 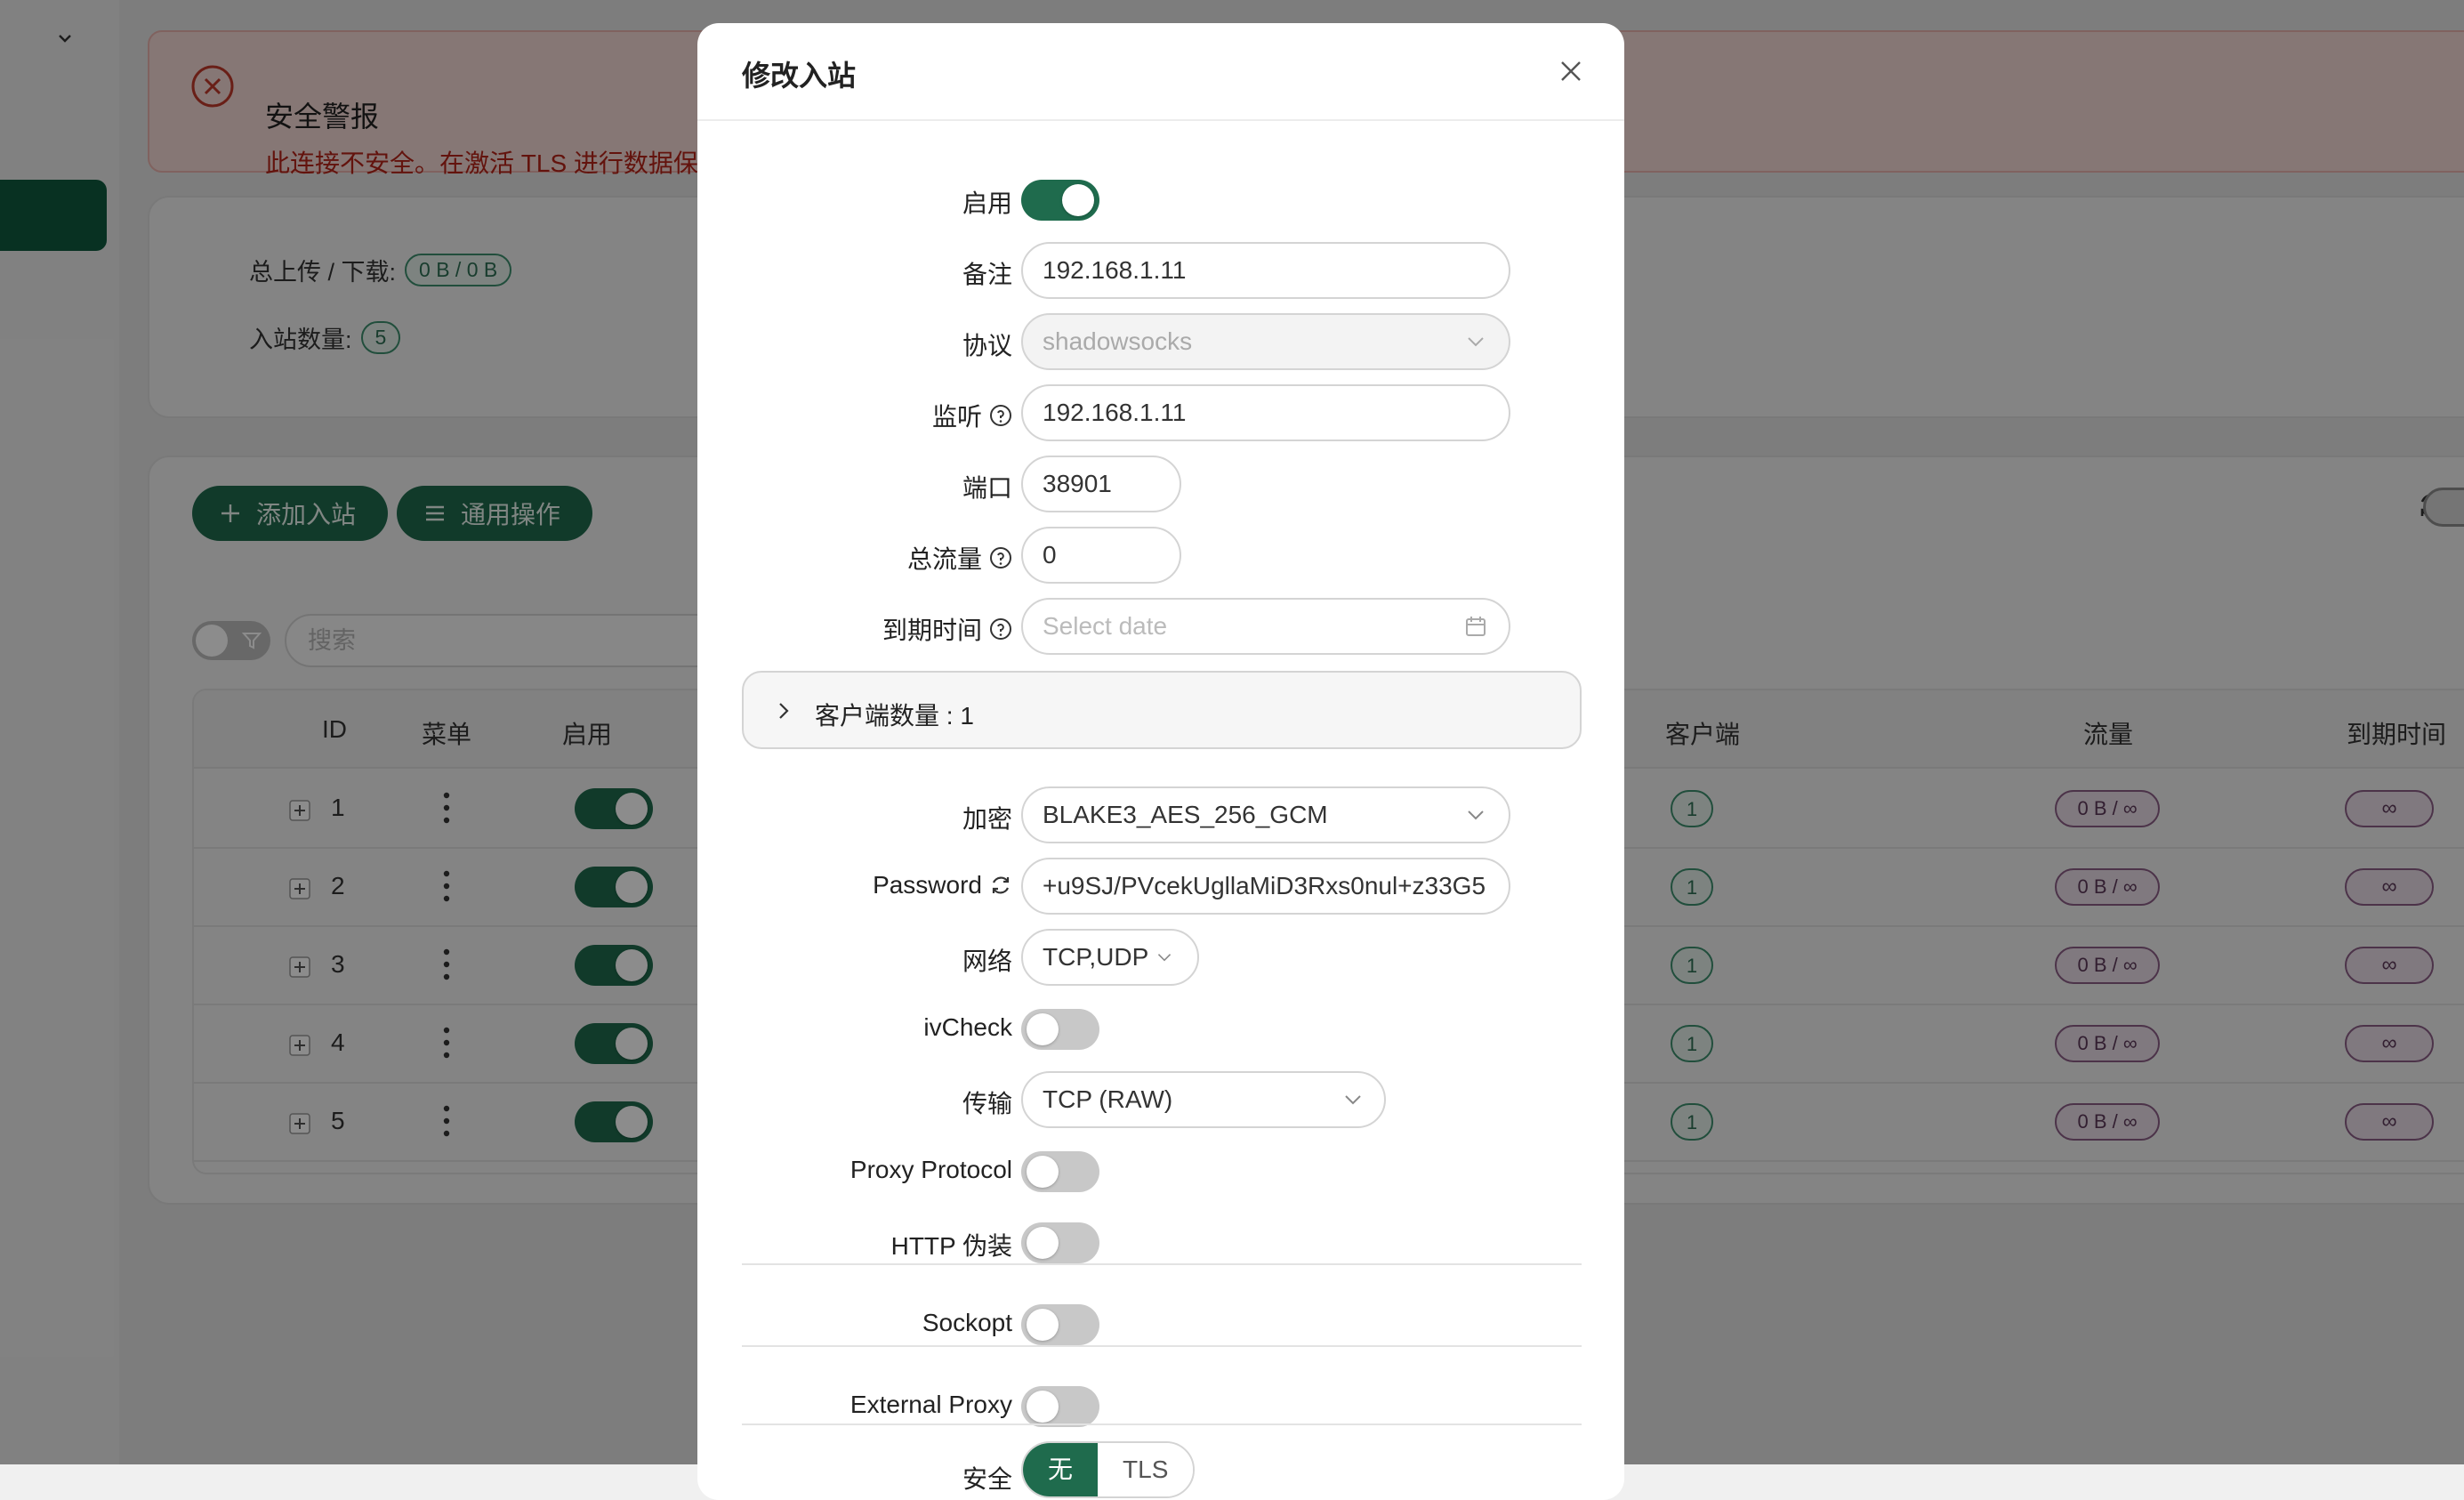 I want to click on form-row-network: 网络 TCP,UDP, so click(x=1160, y=957).